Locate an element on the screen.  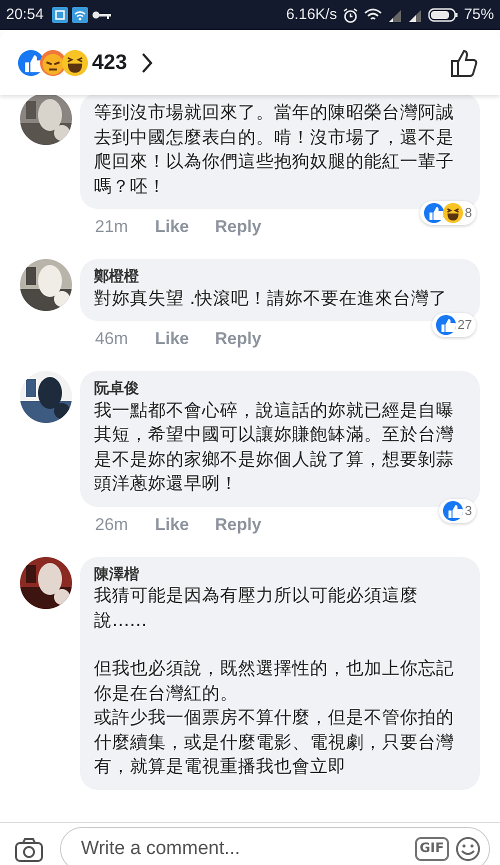
gif-button: GIF is located at coordinates (431, 849).